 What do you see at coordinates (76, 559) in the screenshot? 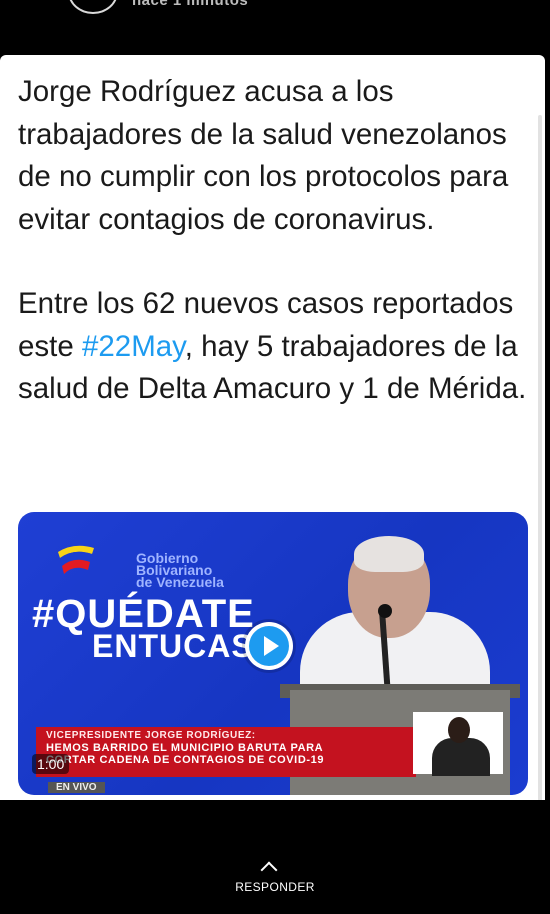
I see `venezuela-flag-logo` at bounding box center [76, 559].